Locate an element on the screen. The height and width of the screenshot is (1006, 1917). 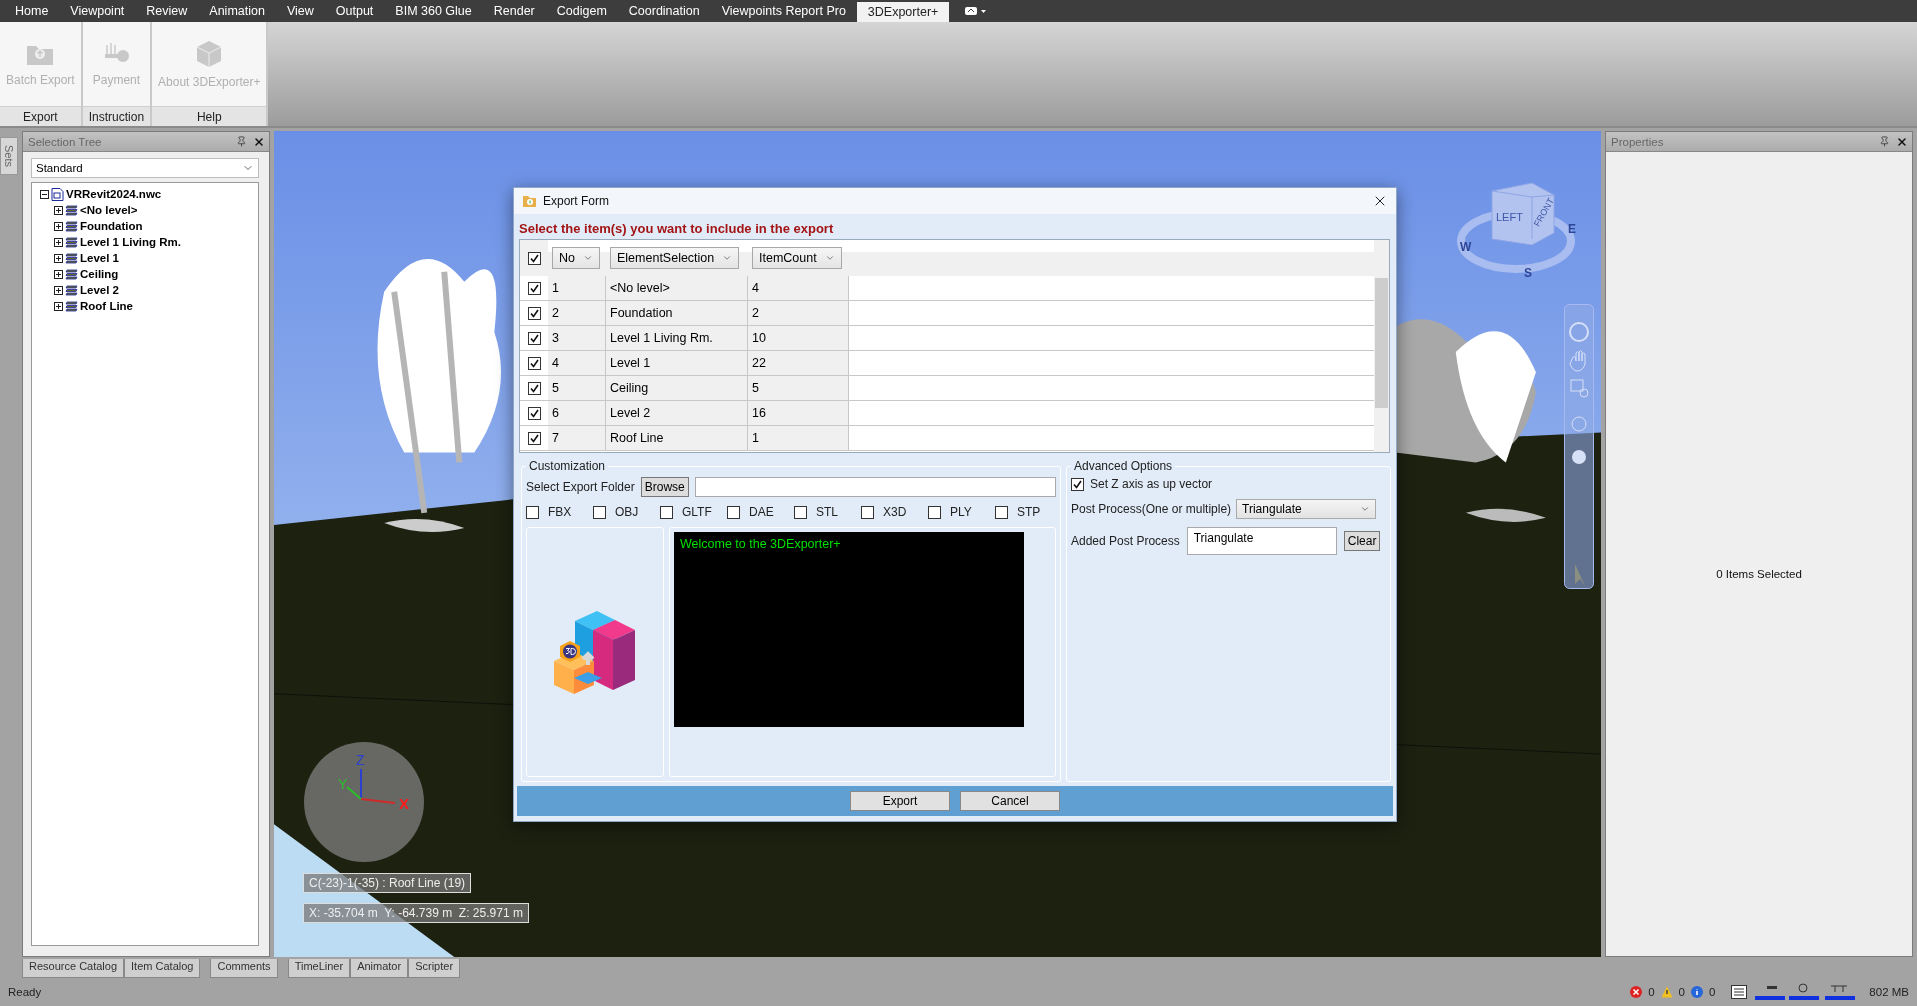
dialog-button: Cancel is located at coordinates (1010, 801).